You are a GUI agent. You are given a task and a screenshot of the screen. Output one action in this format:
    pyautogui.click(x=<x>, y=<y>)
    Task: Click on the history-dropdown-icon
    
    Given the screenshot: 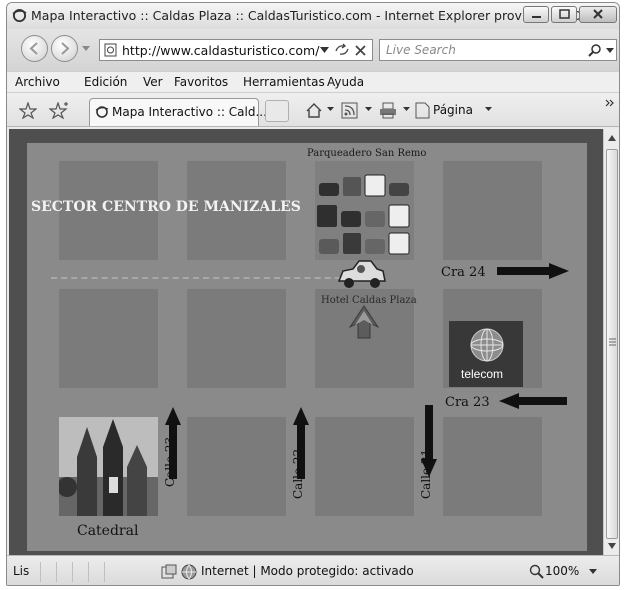 What is the action you would take?
    pyautogui.click(x=86, y=49)
    